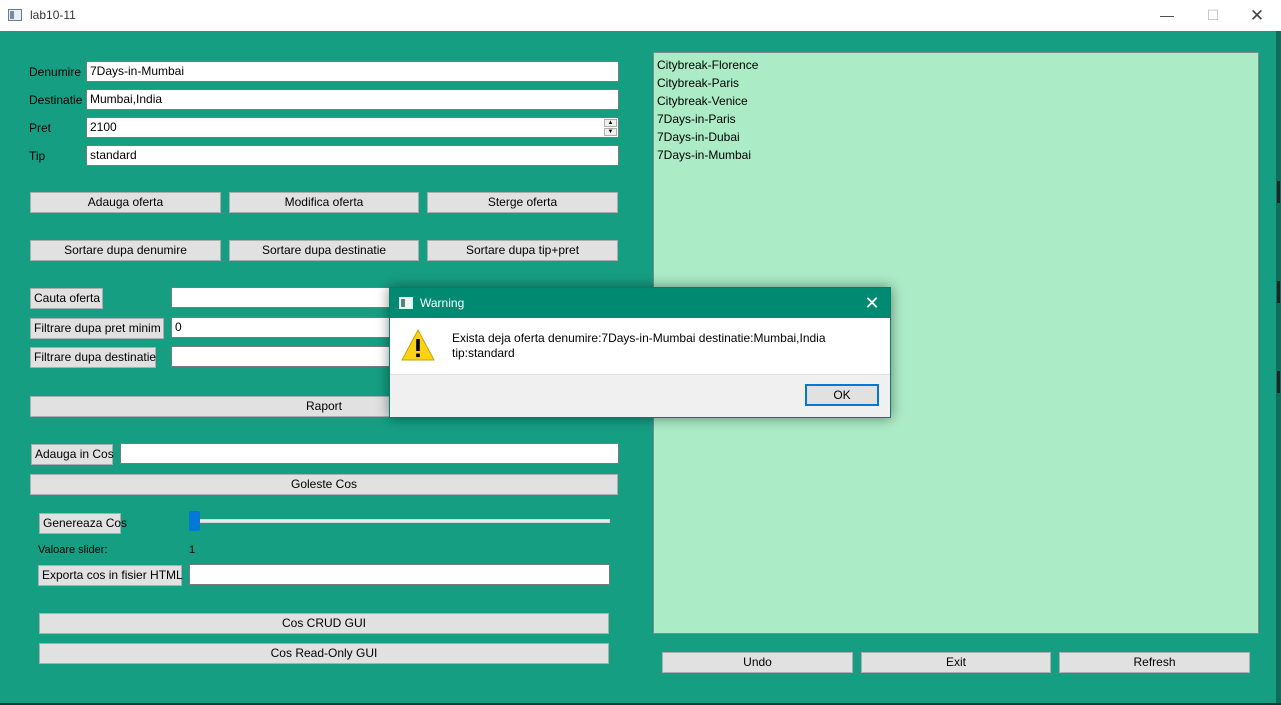  What do you see at coordinates (956, 155) in the screenshot?
I see `list-item: 7Days-in-Mumbai` at bounding box center [956, 155].